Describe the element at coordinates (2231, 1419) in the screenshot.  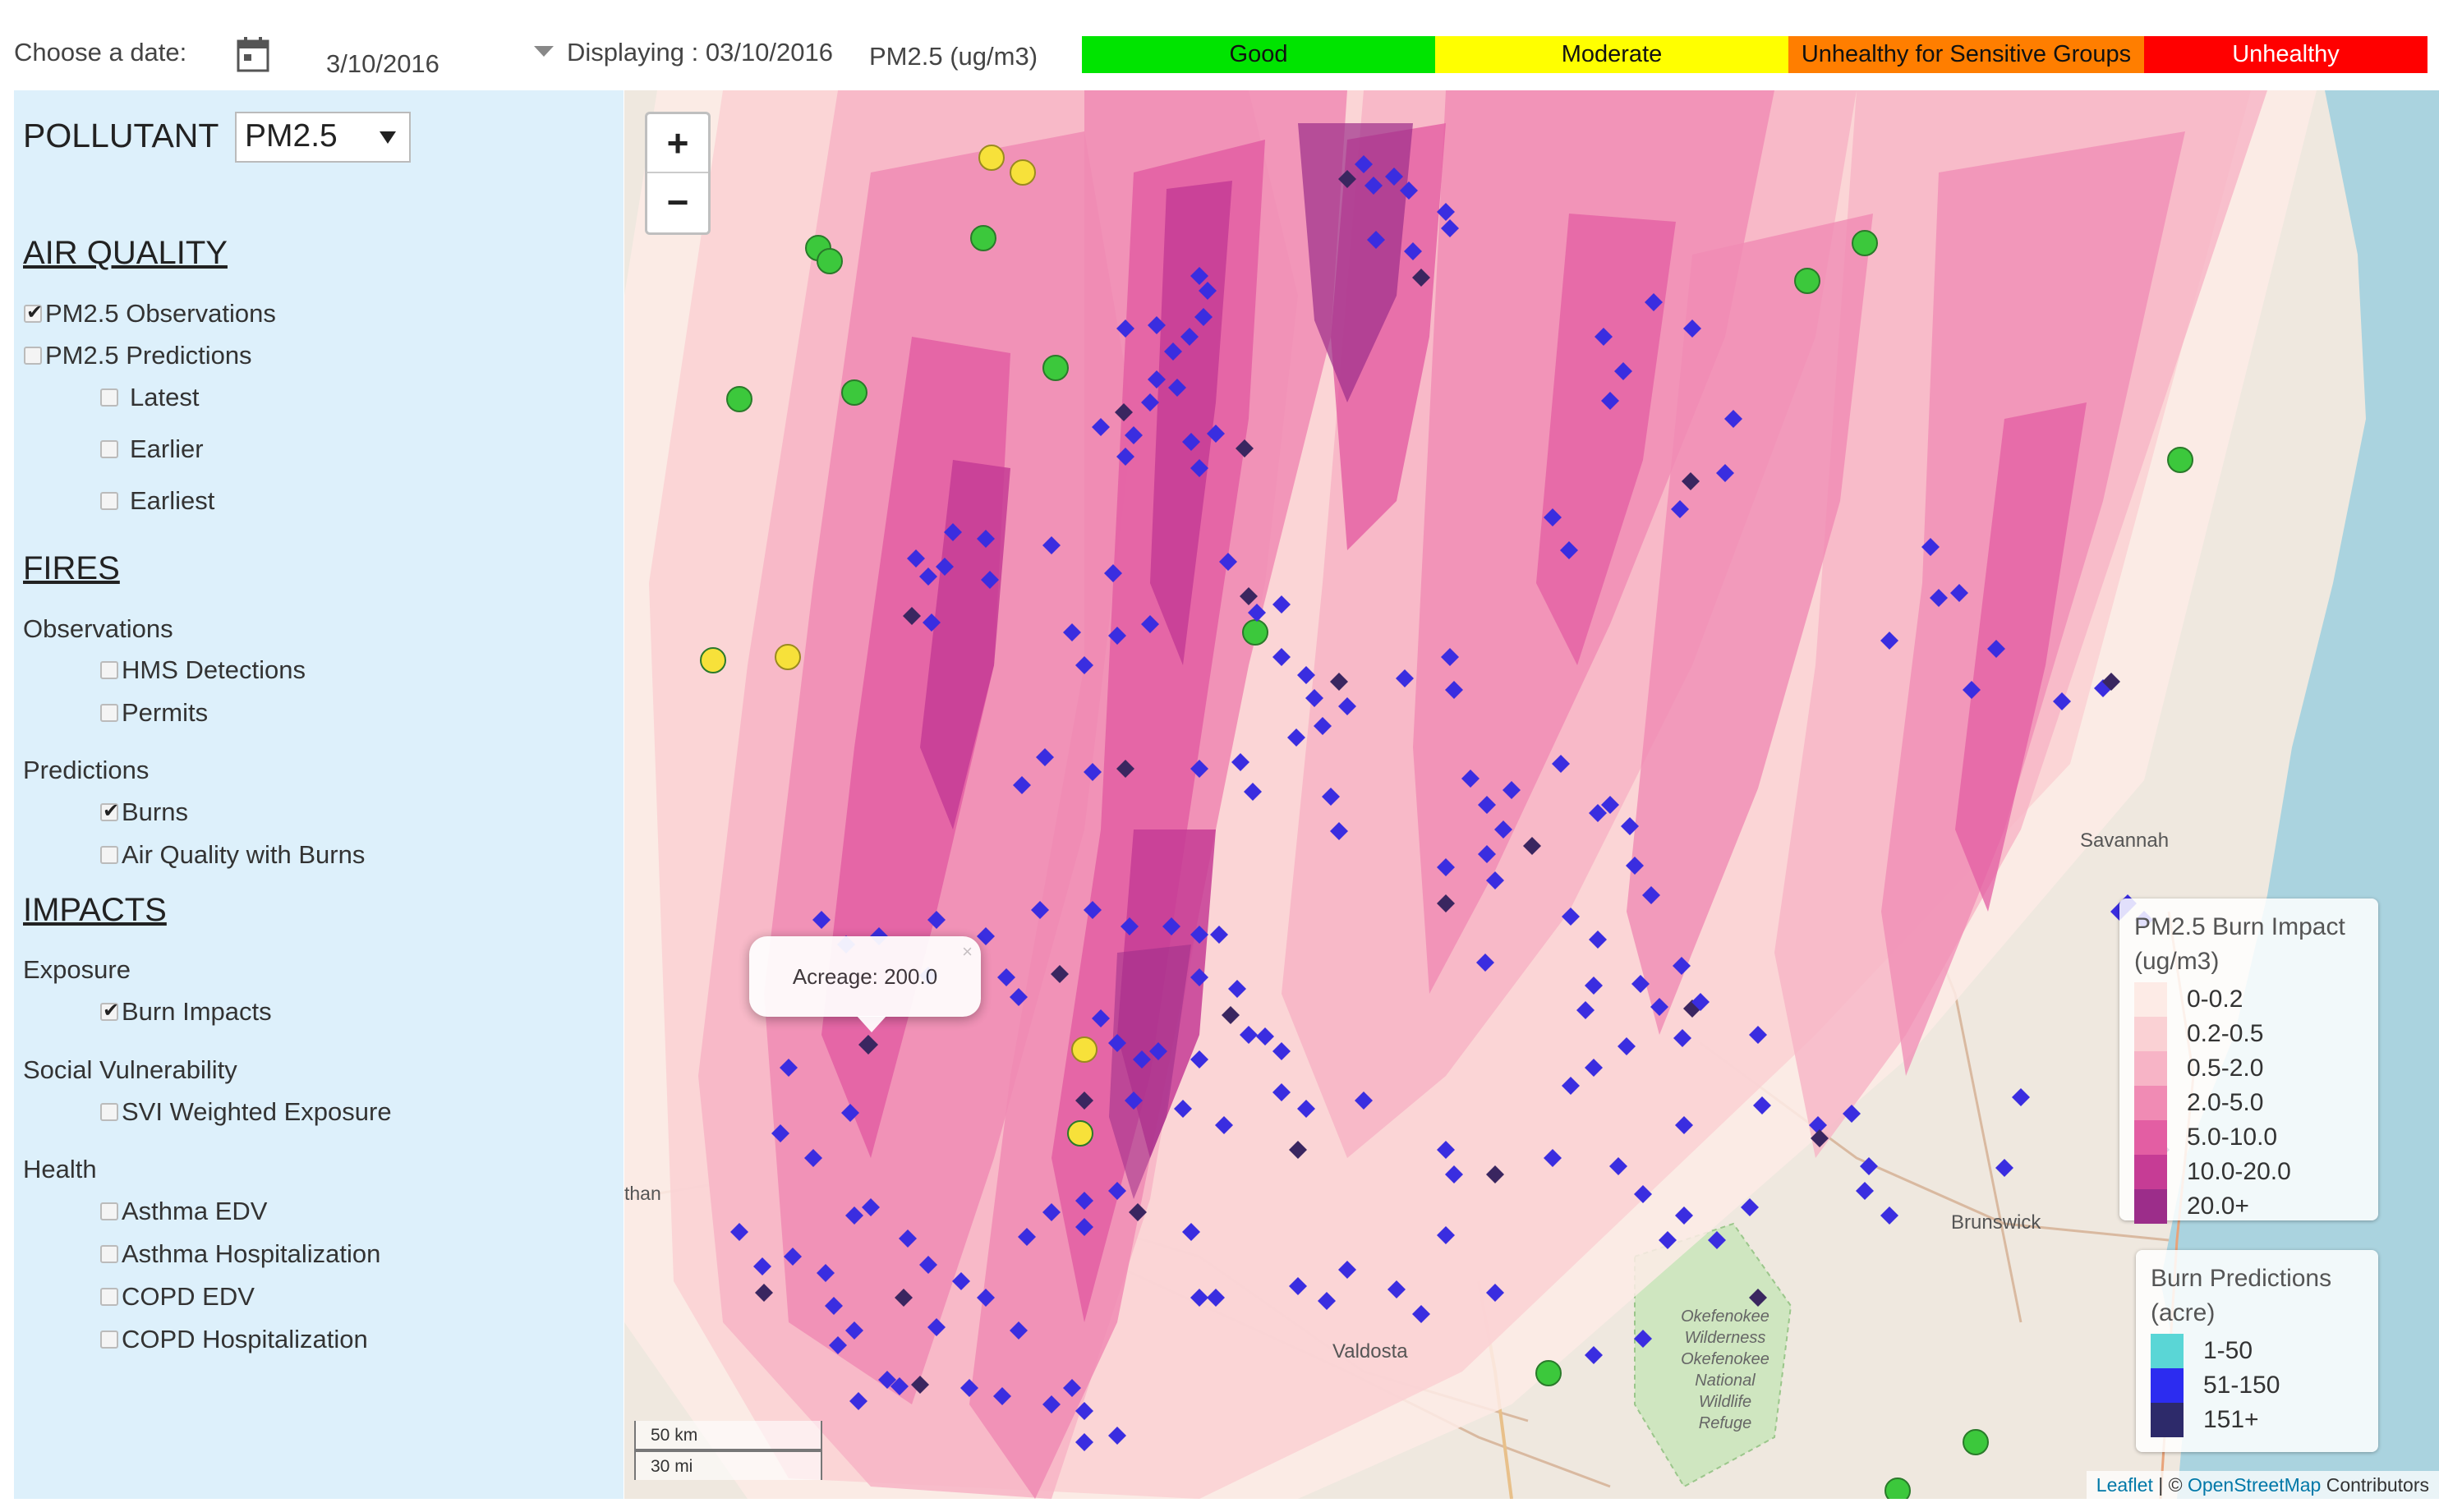
I see `legend-label: 151+` at that location.